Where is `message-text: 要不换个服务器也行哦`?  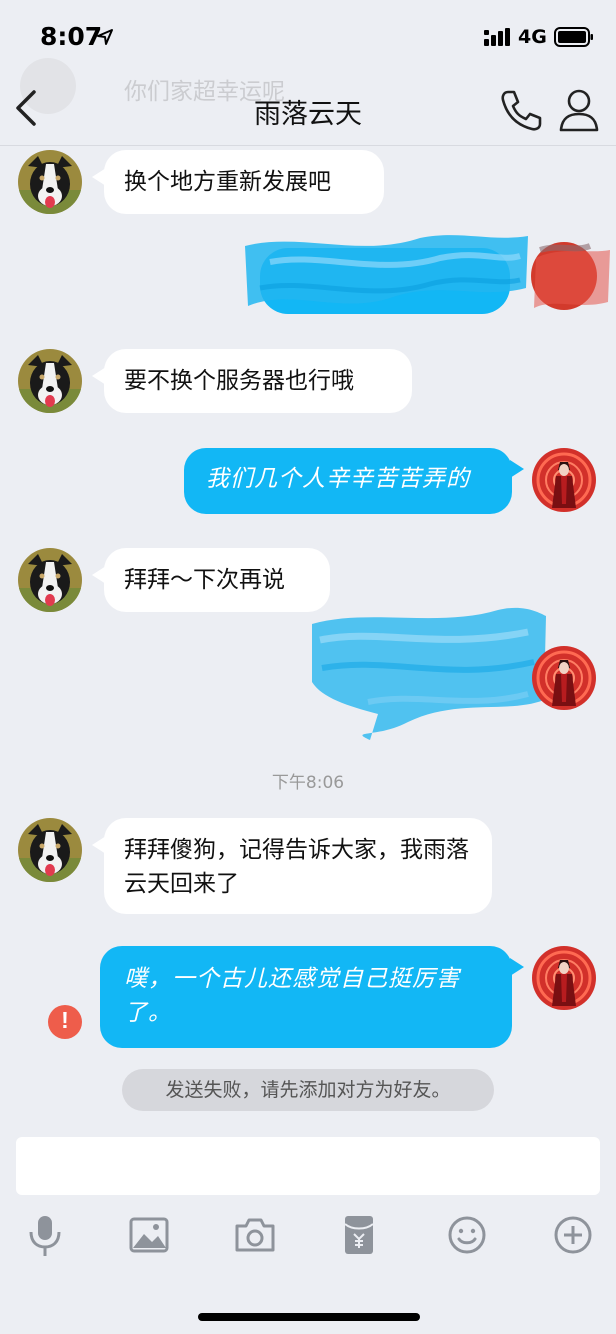
message-text: 要不换个服务器也行哦 is located at coordinates (239, 381).